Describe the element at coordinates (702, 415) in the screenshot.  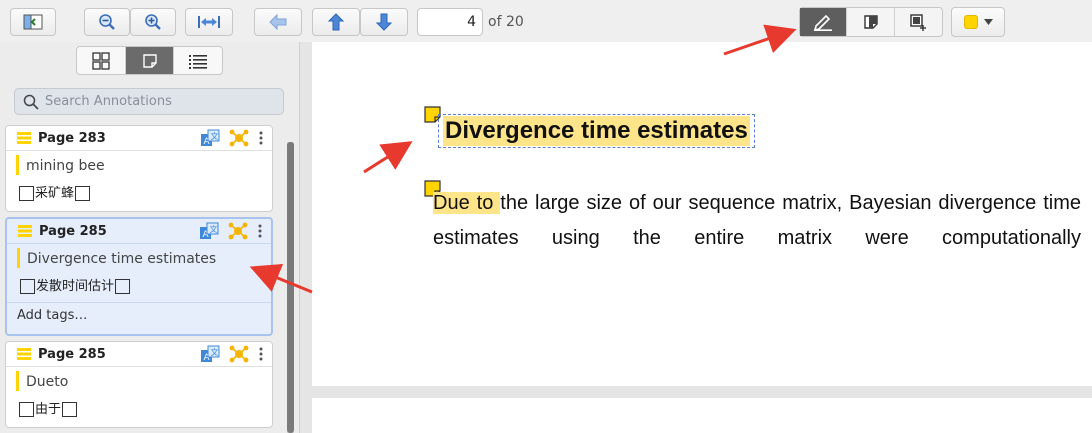
I see `next-pdf-page` at that location.